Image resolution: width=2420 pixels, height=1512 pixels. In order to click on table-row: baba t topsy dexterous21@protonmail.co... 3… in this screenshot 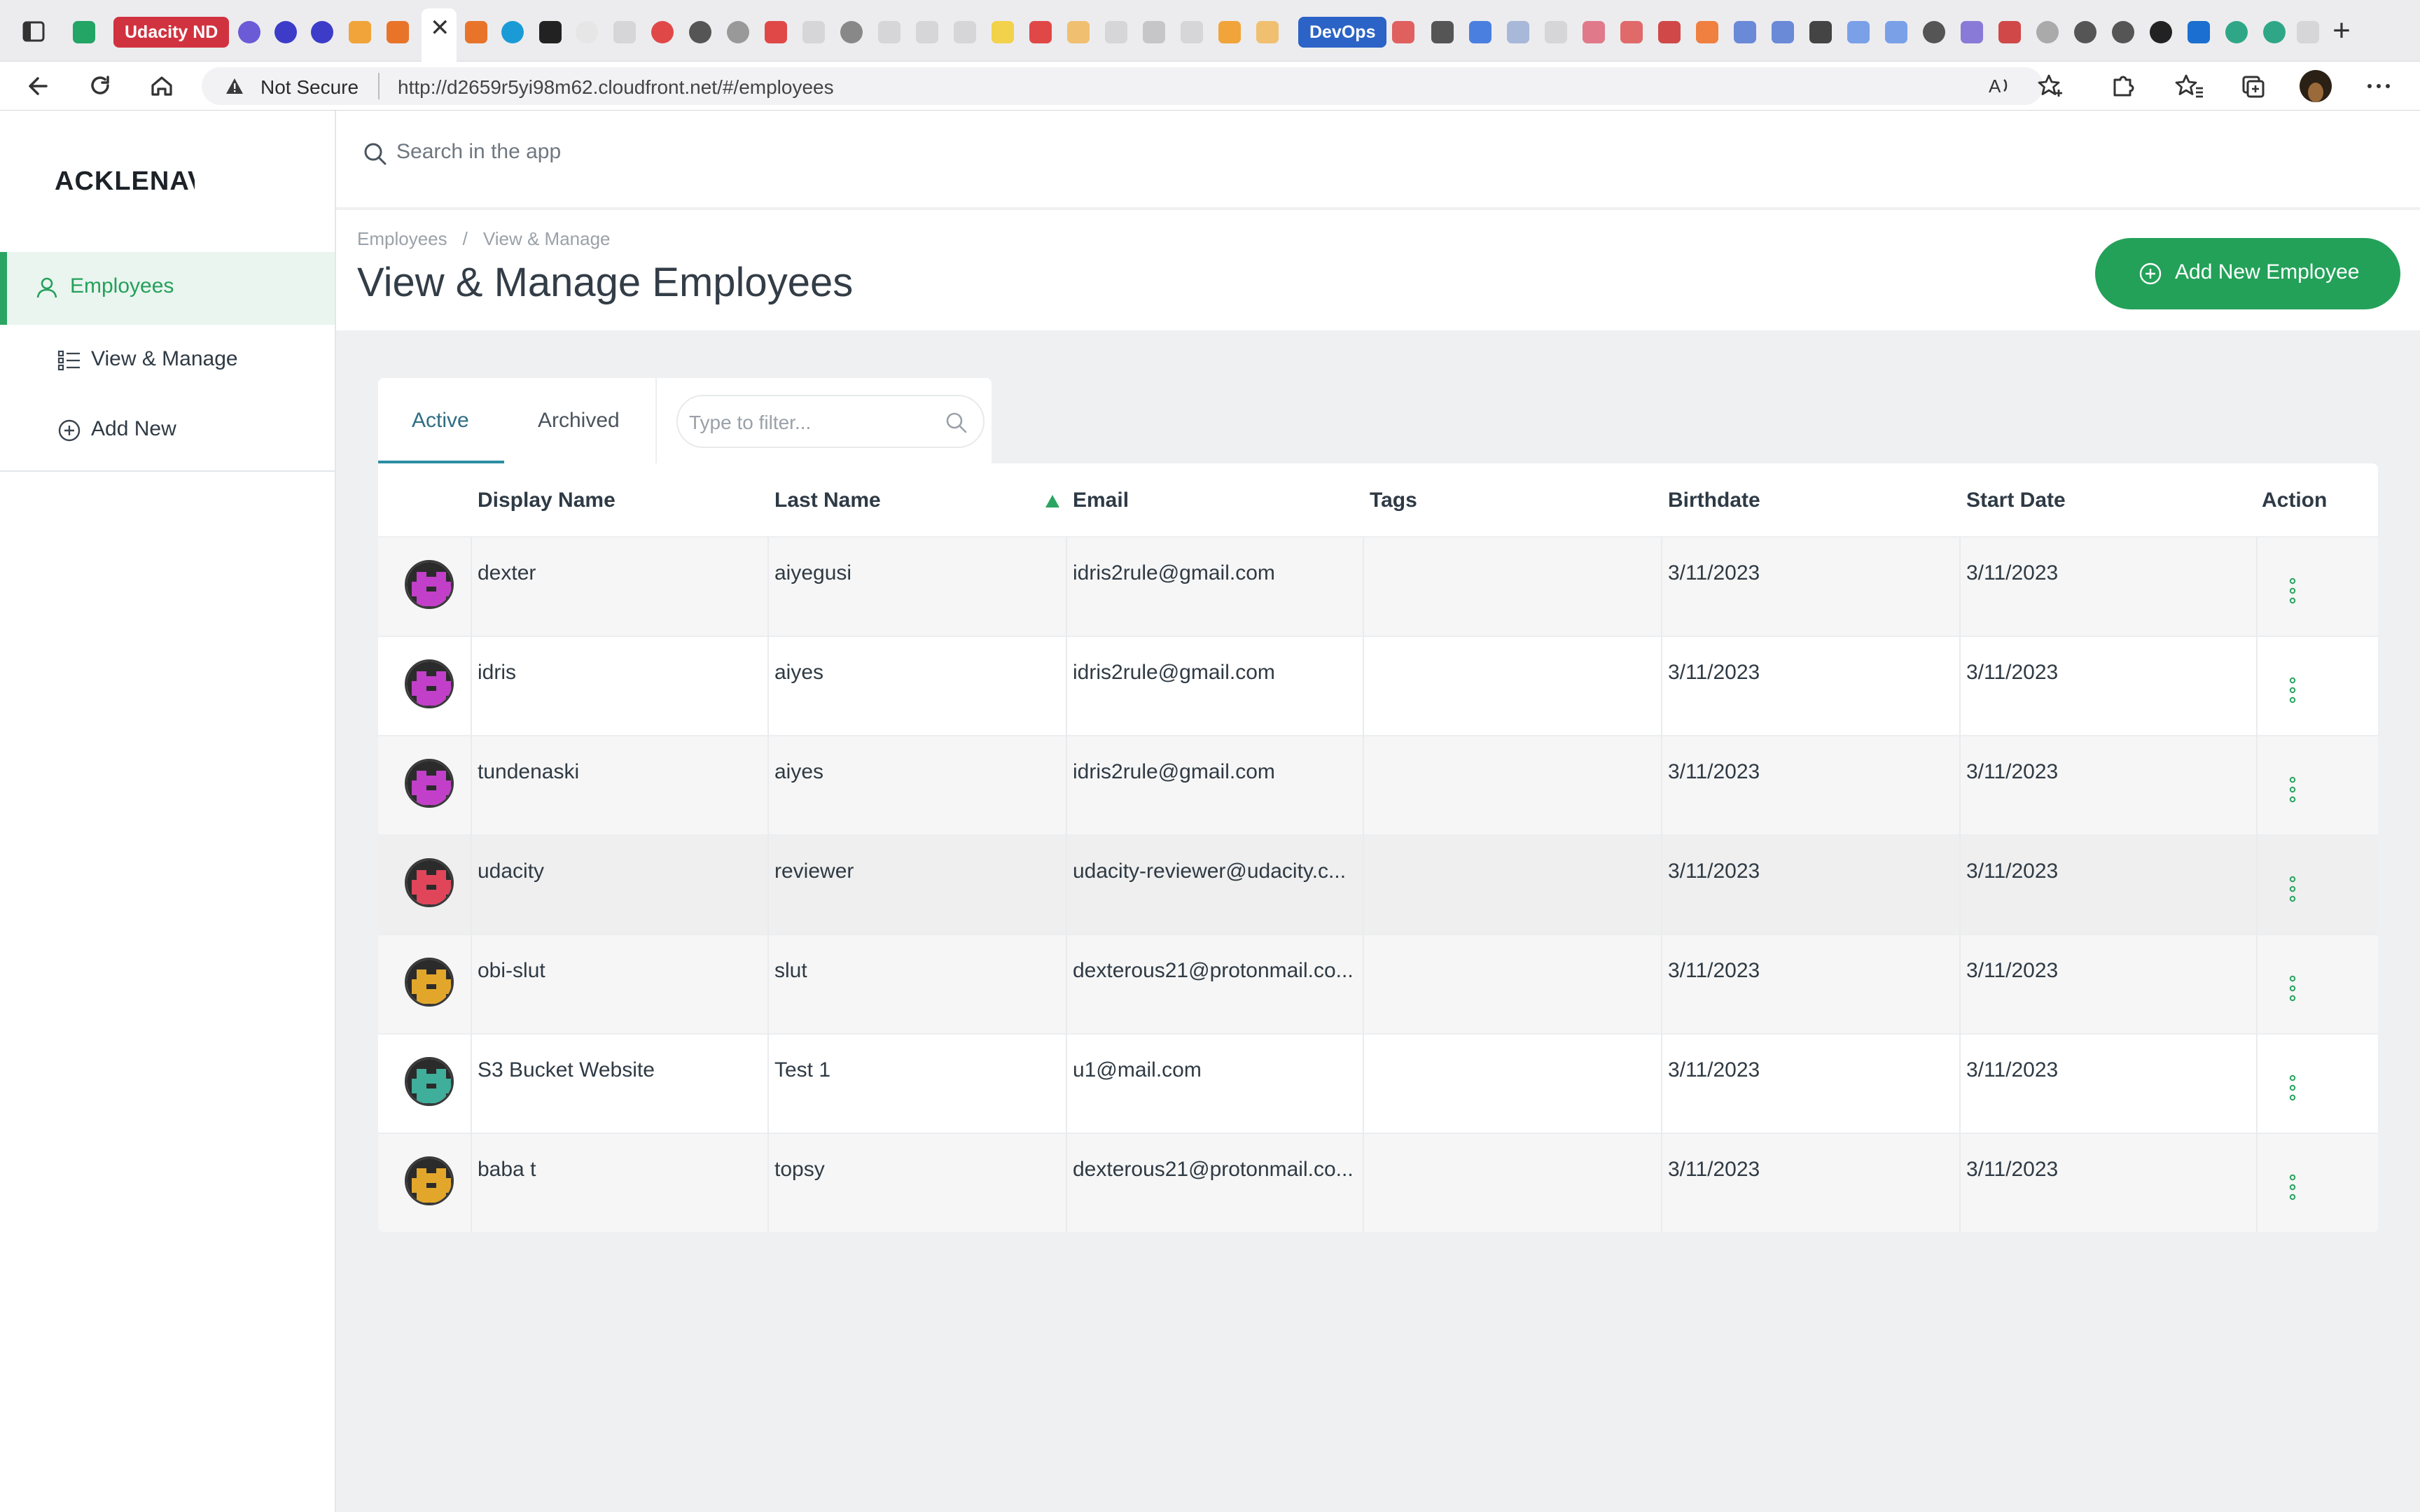, I will do `click(1378, 1183)`.